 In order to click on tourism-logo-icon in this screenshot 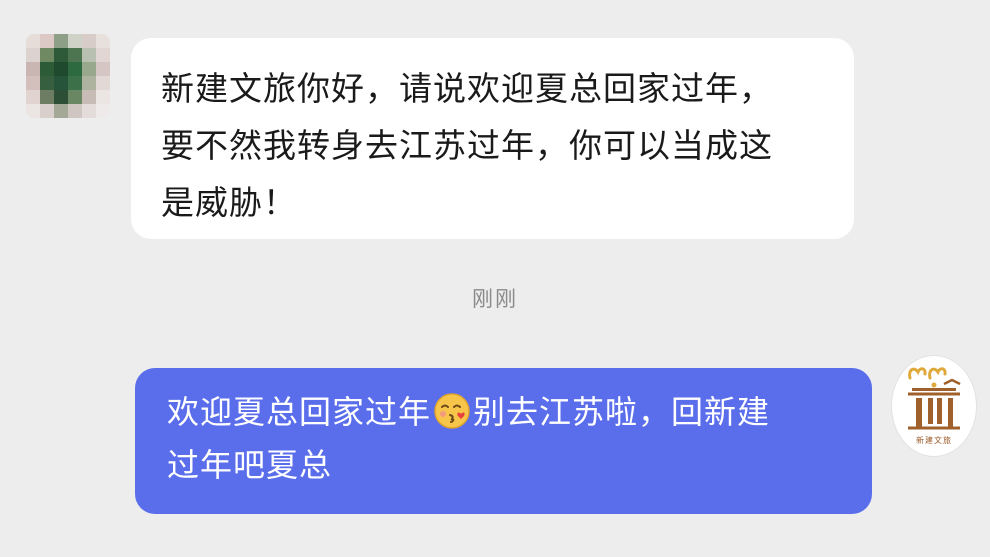, I will do `click(934, 398)`.